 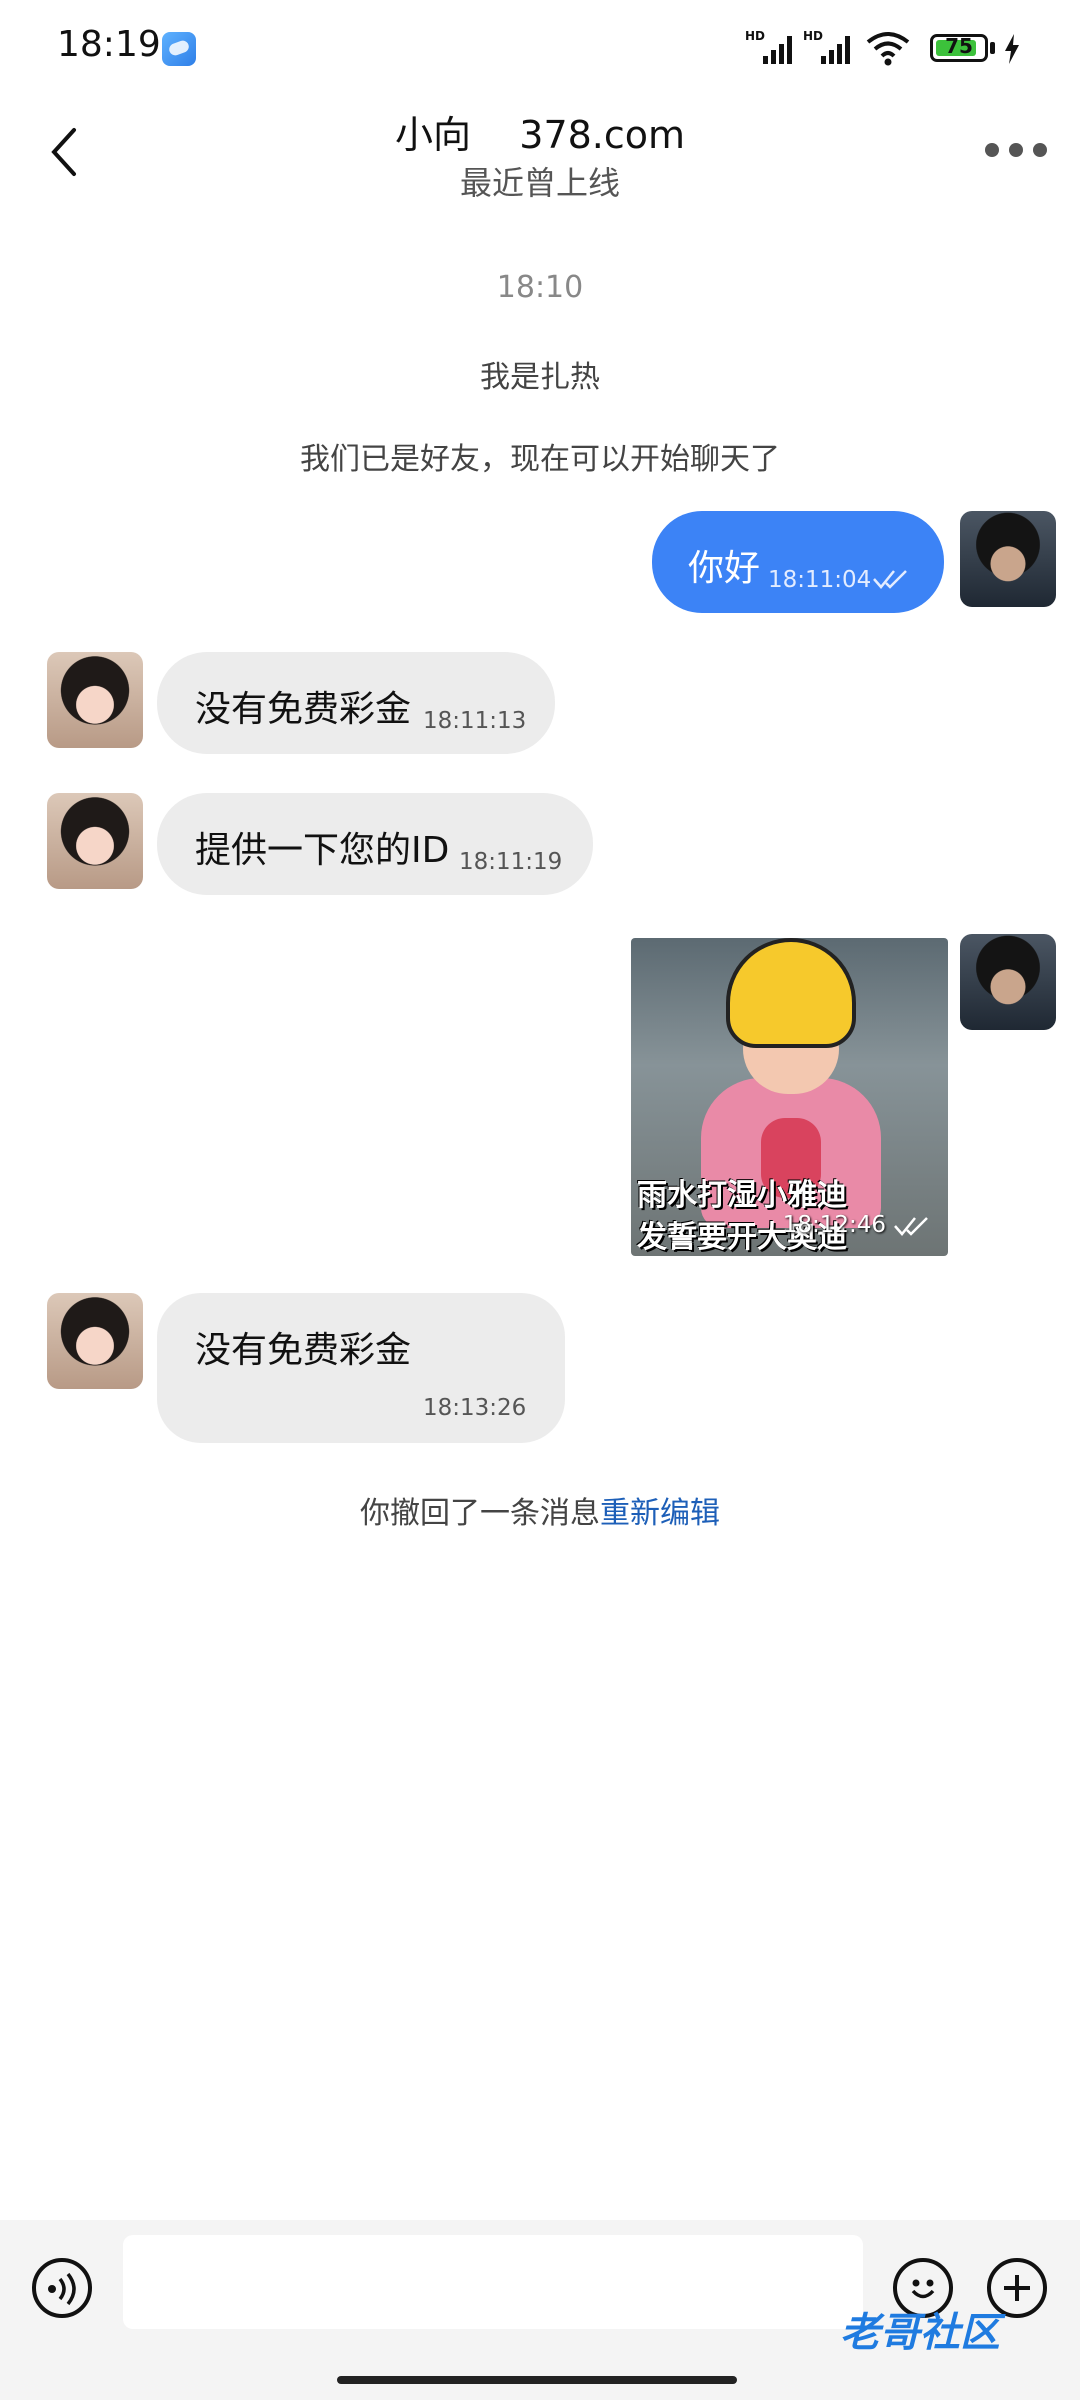 What do you see at coordinates (540, 377) in the screenshot?
I see `system-message: 我是扎热` at bounding box center [540, 377].